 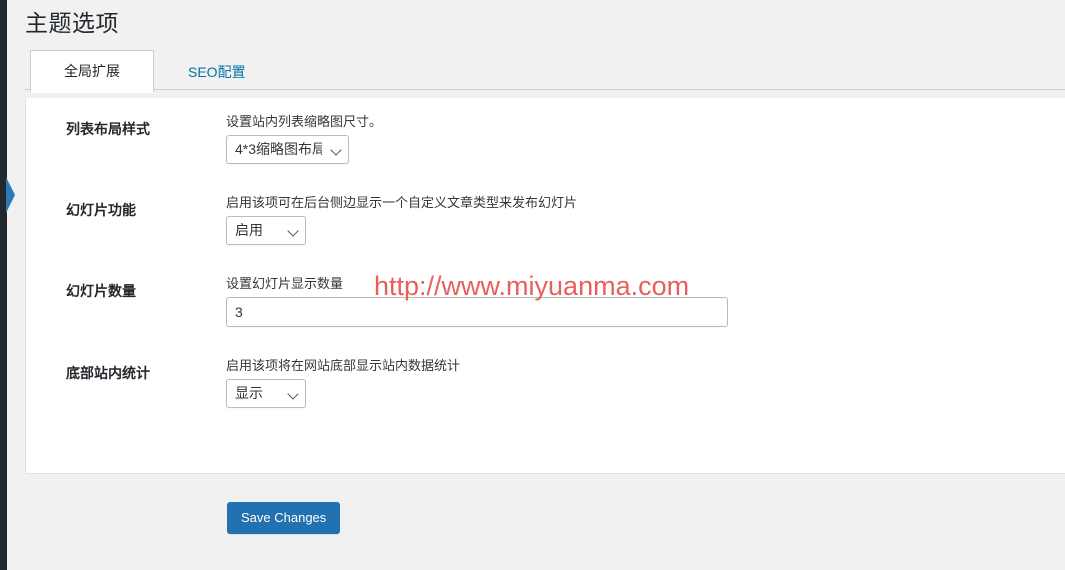 I want to click on table-row-slider-feature: 幻灯片功能 启用该项可在后台侧边显示一个自定义文章类型来发布幻灯片 启用, so click(x=545, y=219).